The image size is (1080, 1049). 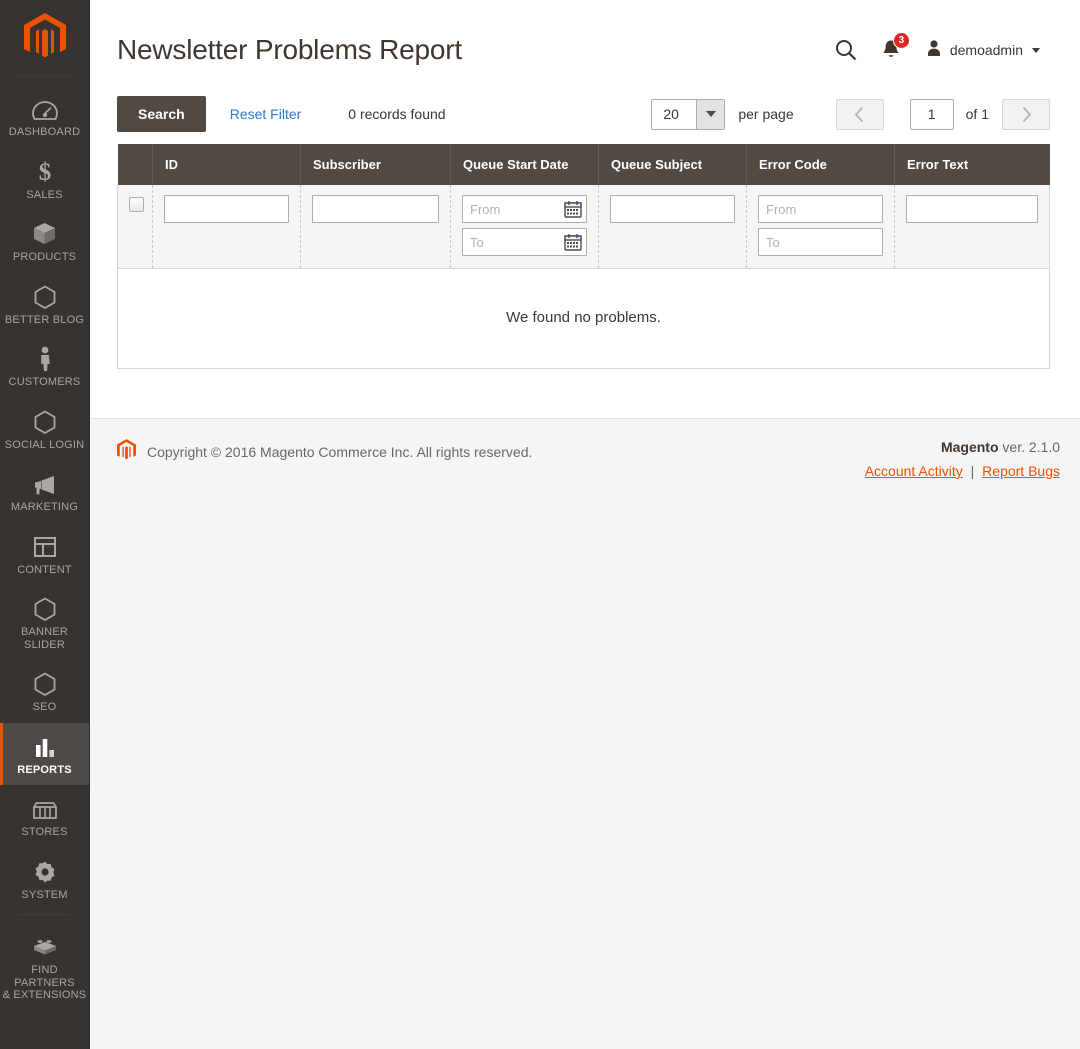 I want to click on page-title: Newsletter Problems Report, so click(x=289, y=49).